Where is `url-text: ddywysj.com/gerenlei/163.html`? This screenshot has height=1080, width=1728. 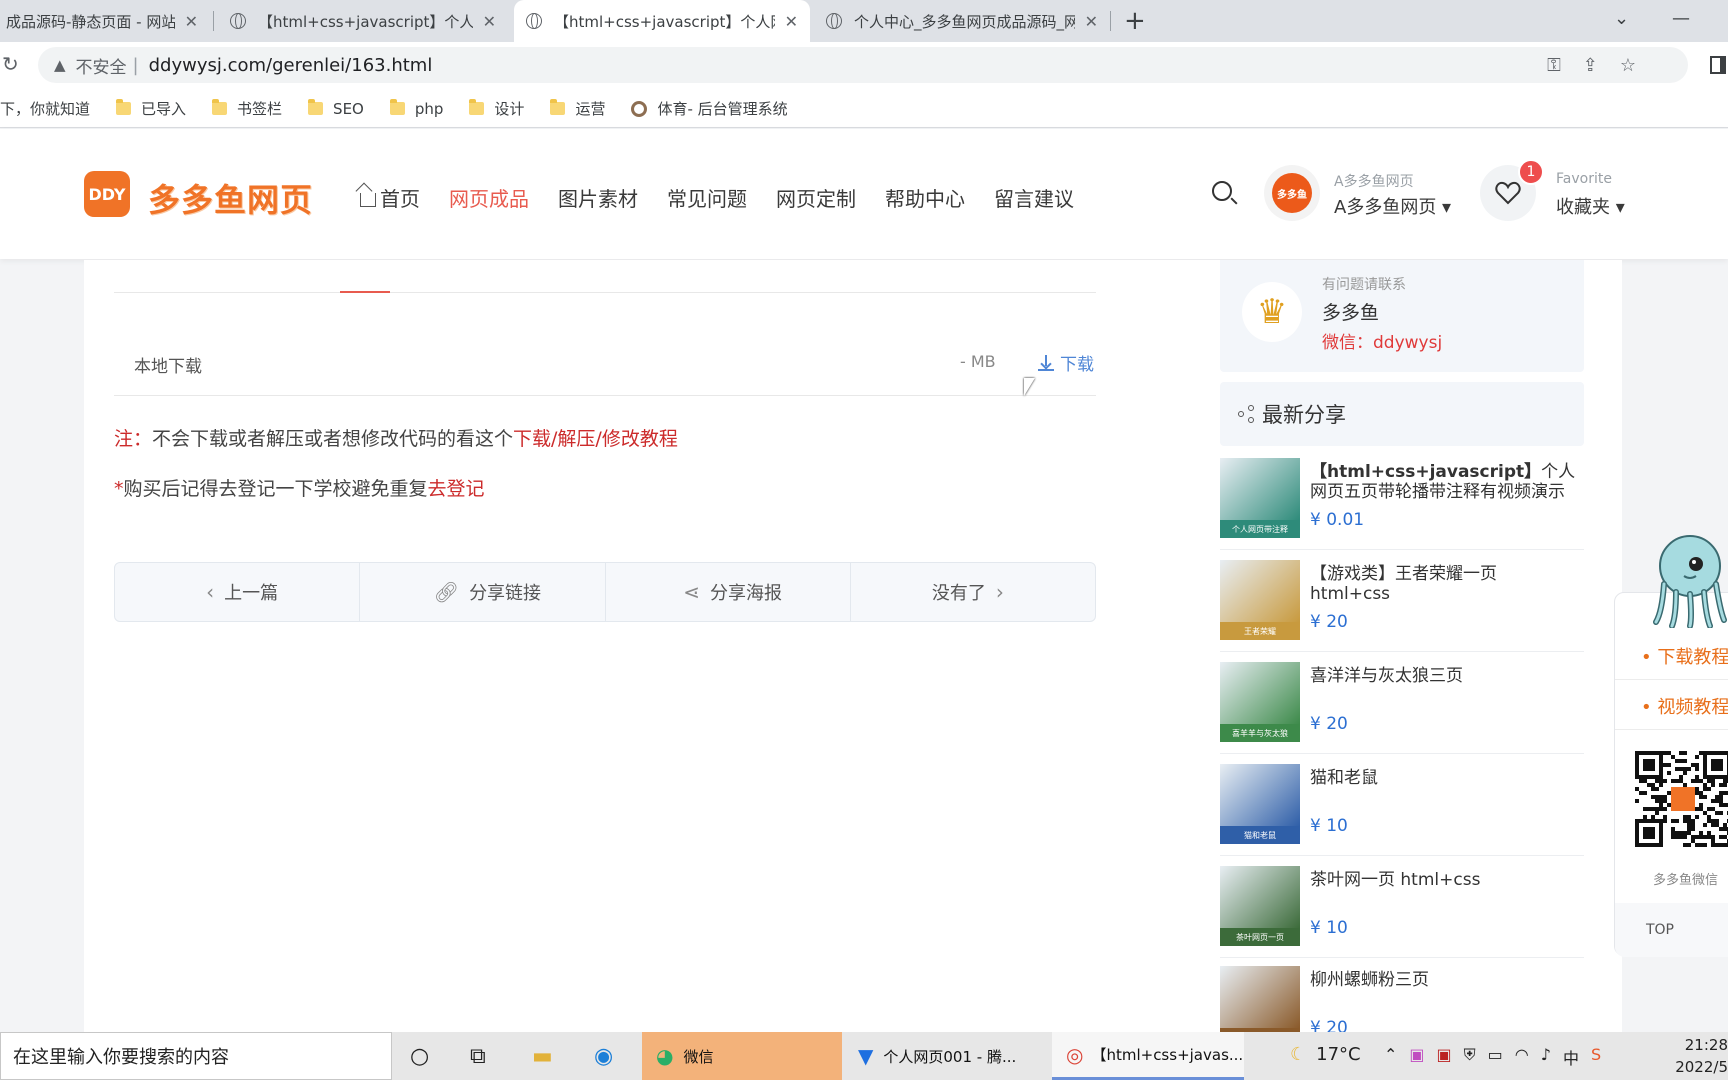 url-text: ddywysj.com/gerenlei/163.html is located at coordinates (291, 65).